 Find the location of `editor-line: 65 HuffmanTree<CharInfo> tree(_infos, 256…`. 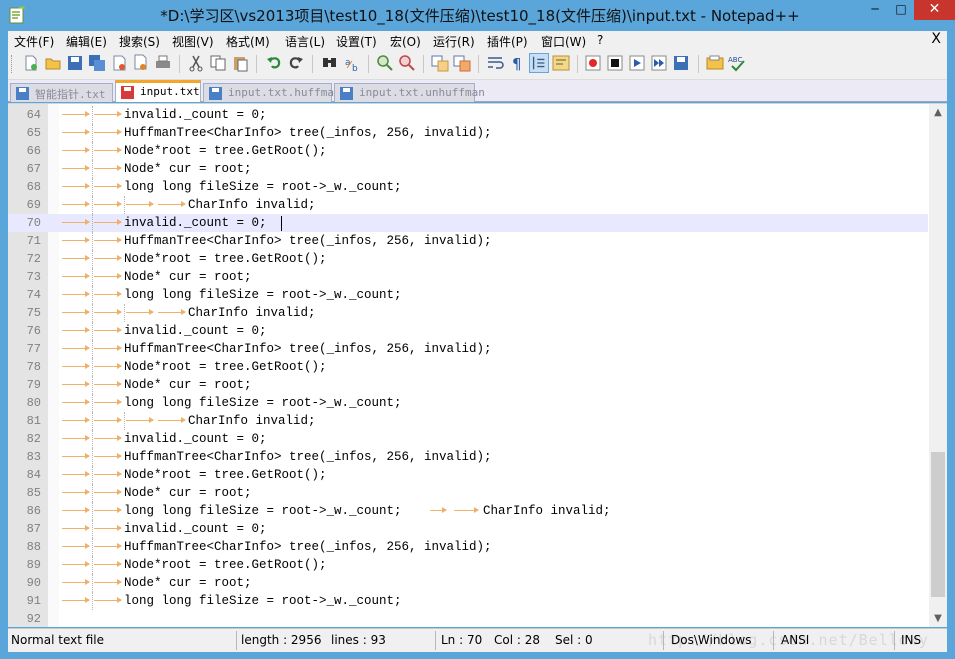

editor-line: 65 HuffmanTree<CharInfo> tree(_infos, 256… is located at coordinates (468, 133).